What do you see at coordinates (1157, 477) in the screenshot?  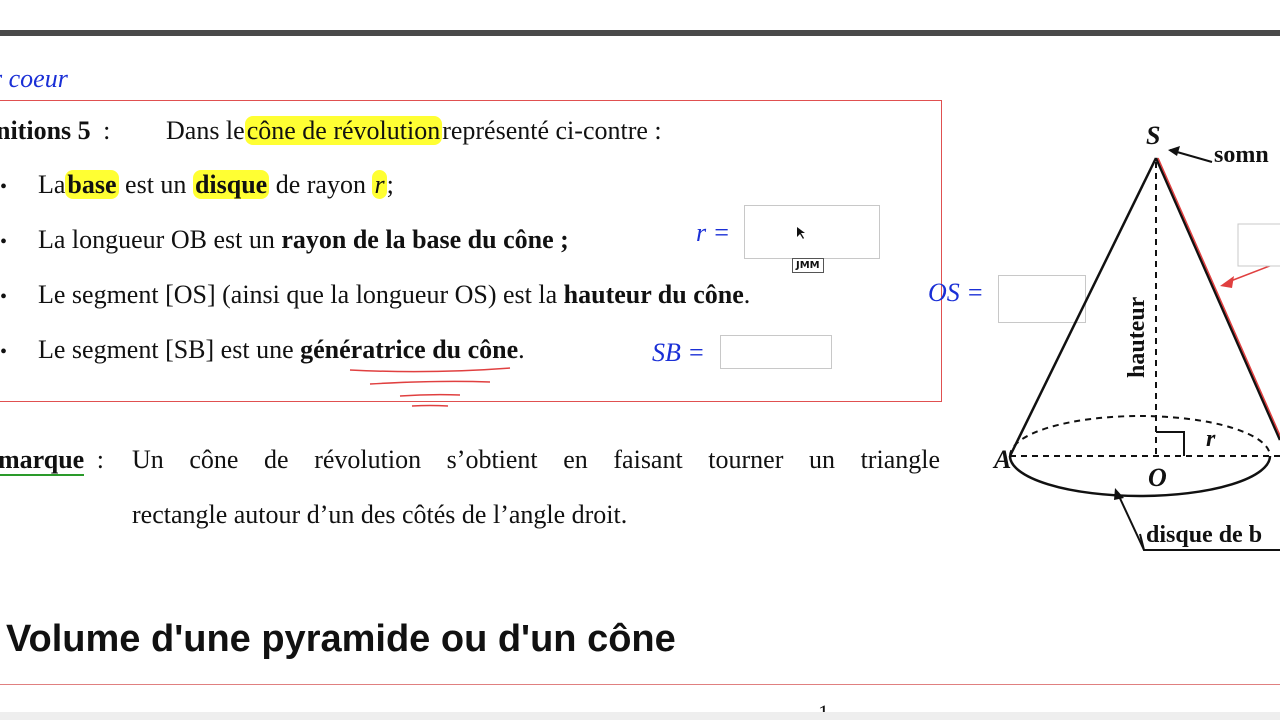 I see `label-O: O` at bounding box center [1157, 477].